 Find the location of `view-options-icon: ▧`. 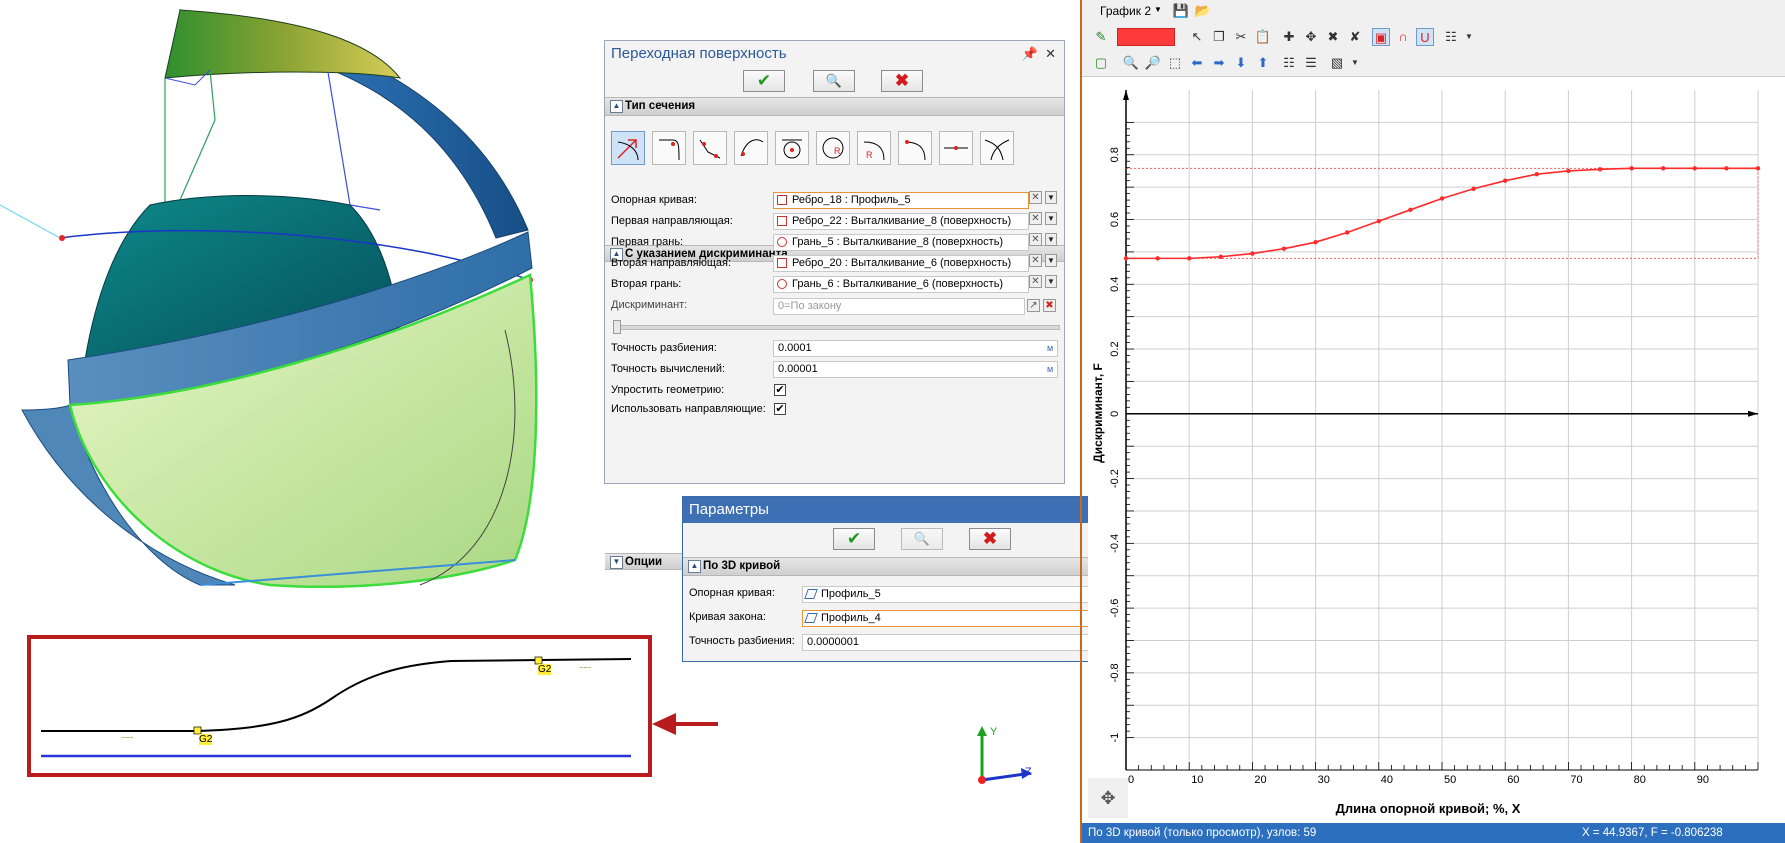

view-options-icon: ▧ is located at coordinates (1337, 63).